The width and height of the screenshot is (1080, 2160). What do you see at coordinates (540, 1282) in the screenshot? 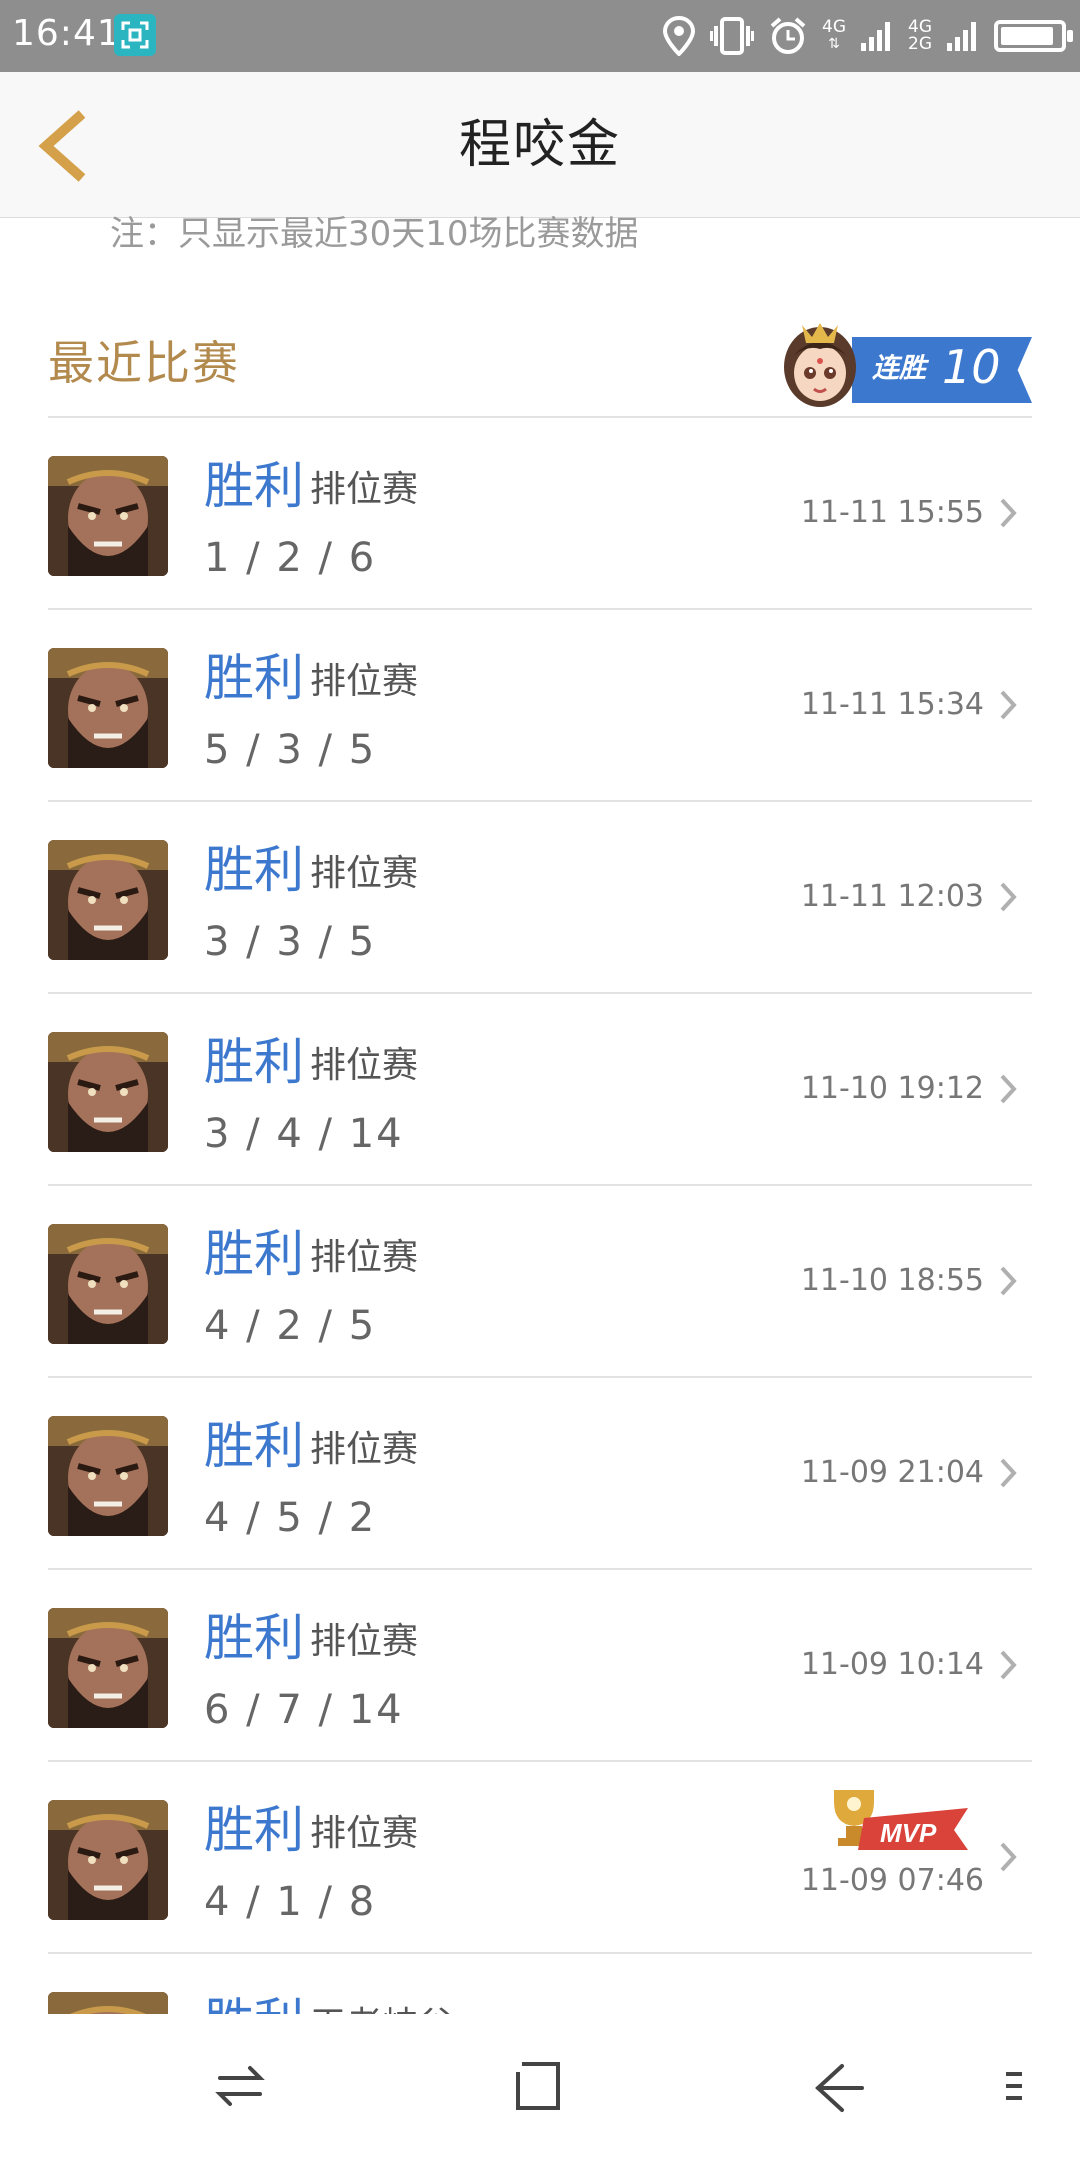
I see `match-row: 胜利 排位赛 4 / 2 / 5 11-10 18:55` at bounding box center [540, 1282].